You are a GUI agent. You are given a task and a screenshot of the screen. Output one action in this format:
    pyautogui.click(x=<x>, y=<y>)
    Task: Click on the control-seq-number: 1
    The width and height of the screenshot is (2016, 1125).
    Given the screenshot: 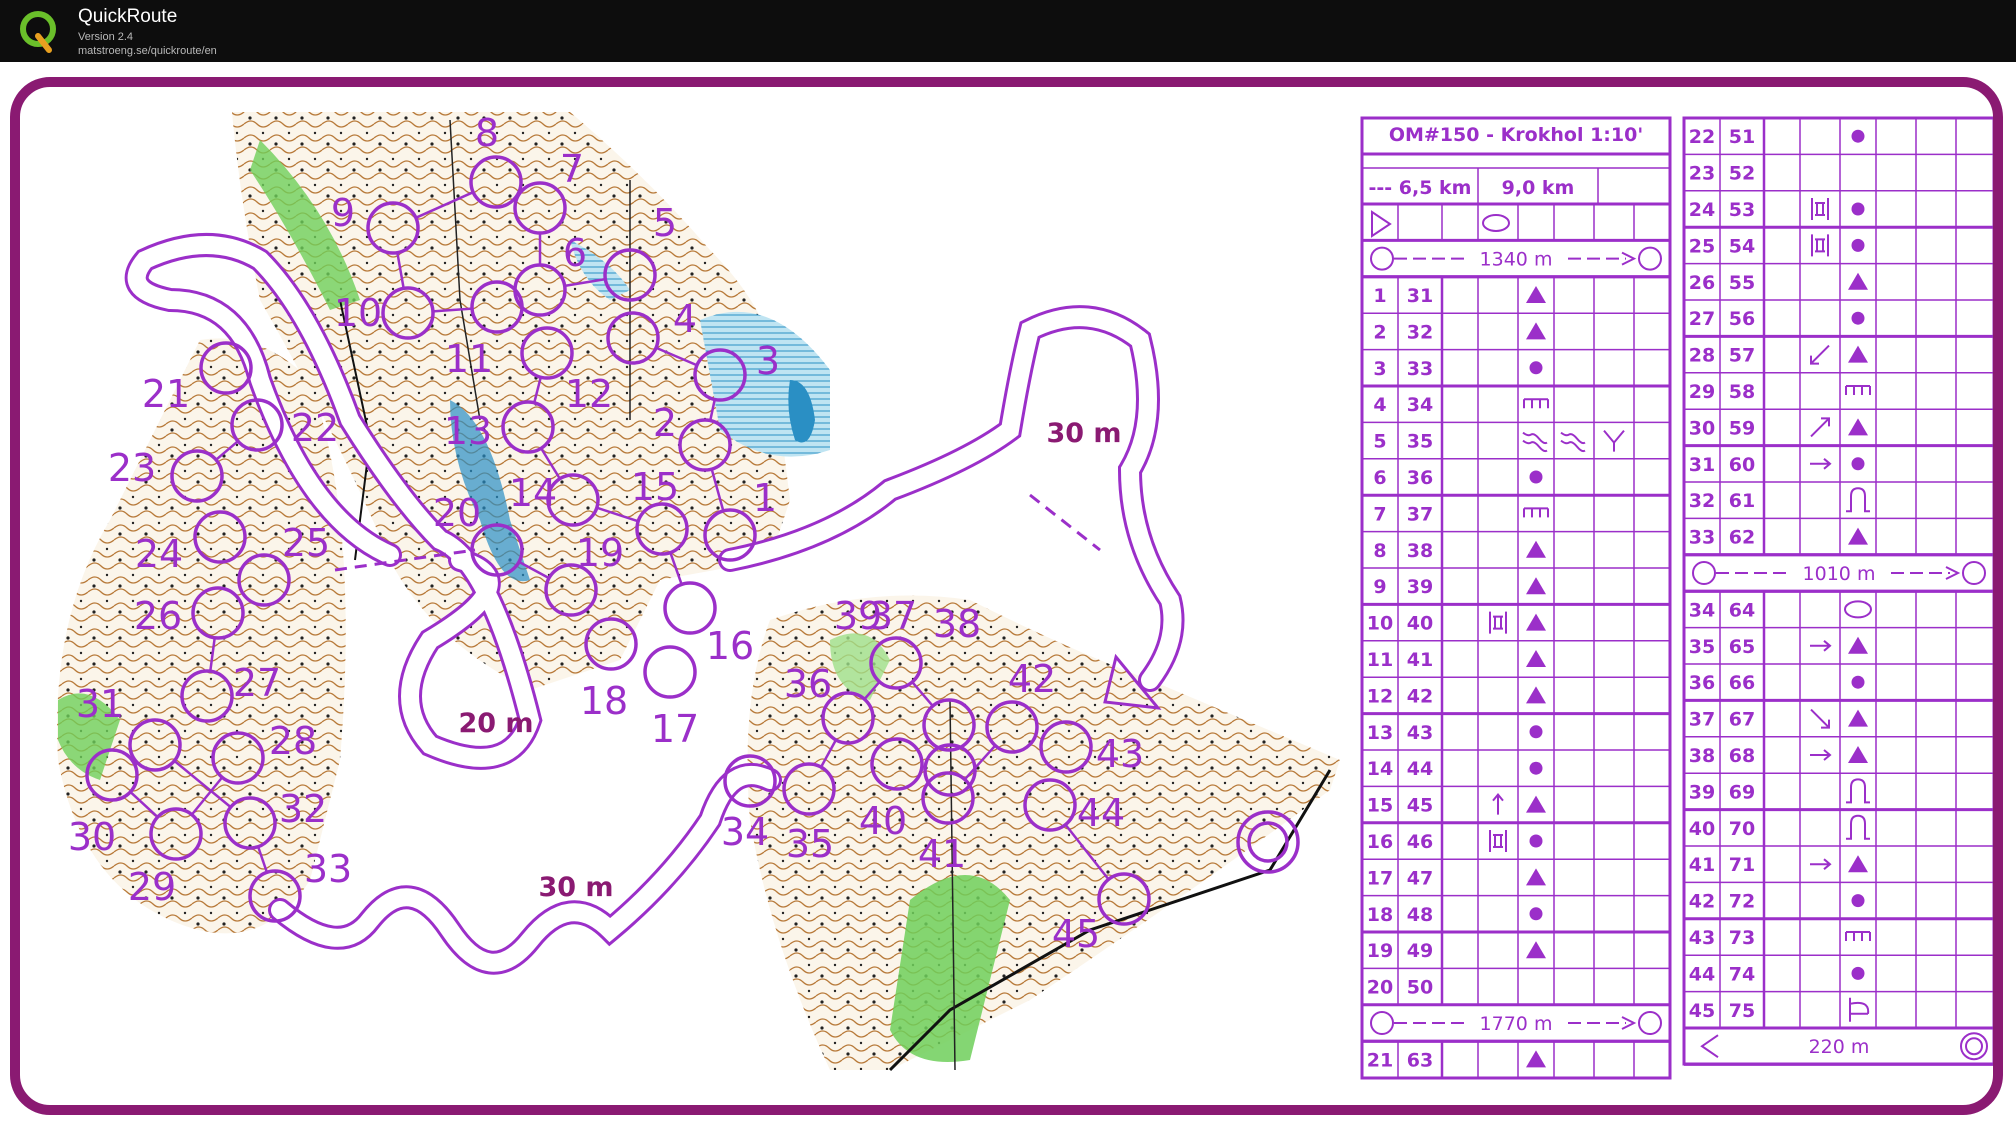 What is the action you would take?
    pyautogui.click(x=1379, y=296)
    